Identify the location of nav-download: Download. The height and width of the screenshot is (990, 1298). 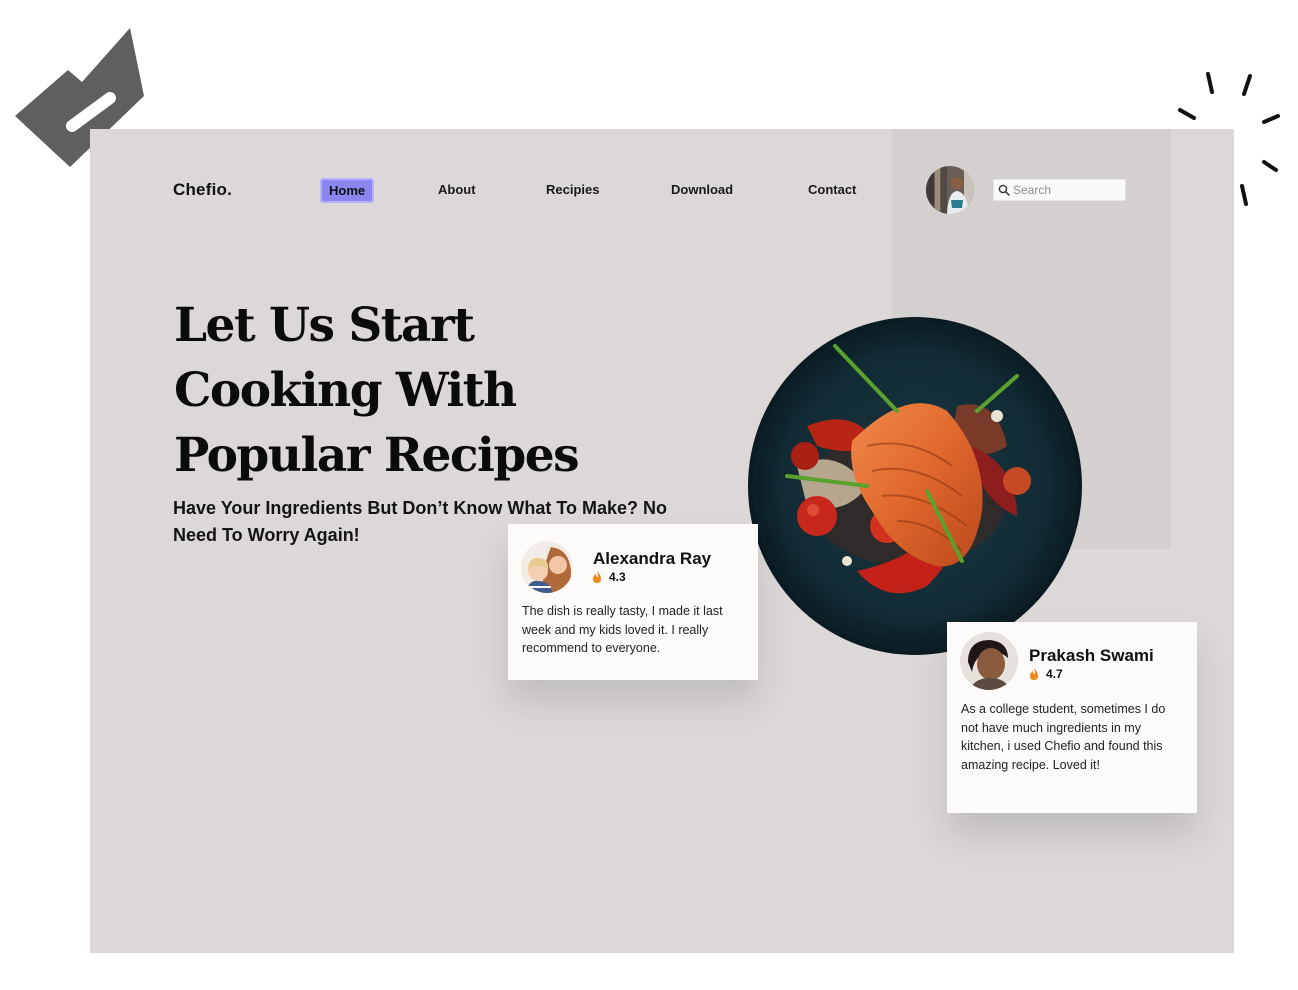
(702, 189).